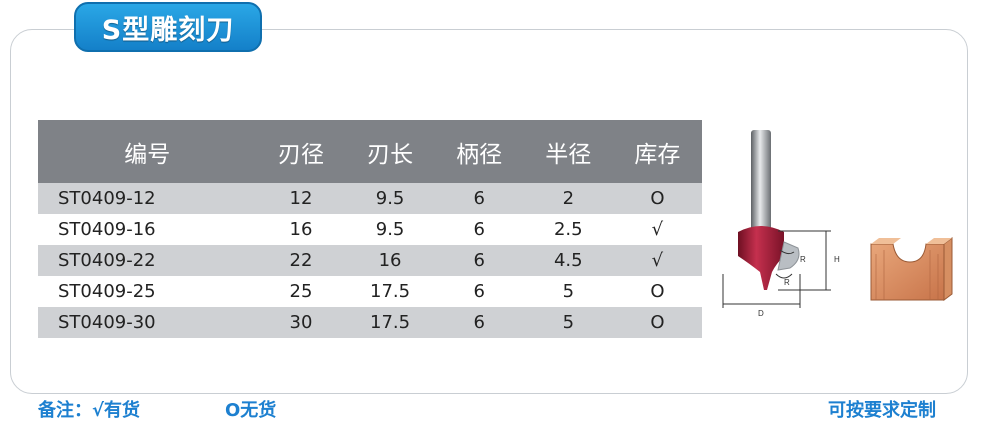  I want to click on cutter-head, so click(761, 258).